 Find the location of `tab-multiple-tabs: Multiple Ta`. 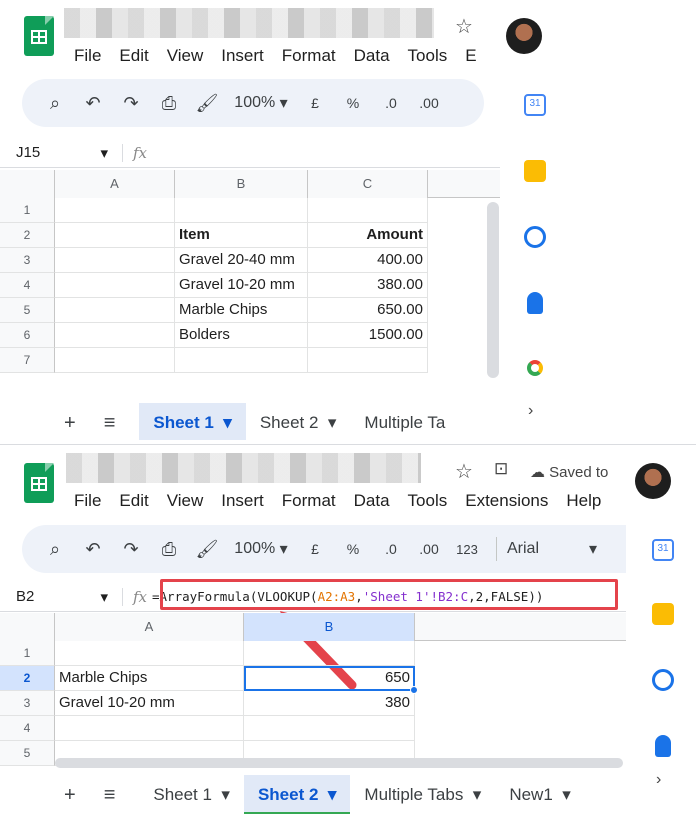

tab-multiple-tabs: Multiple Ta is located at coordinates (404, 421).